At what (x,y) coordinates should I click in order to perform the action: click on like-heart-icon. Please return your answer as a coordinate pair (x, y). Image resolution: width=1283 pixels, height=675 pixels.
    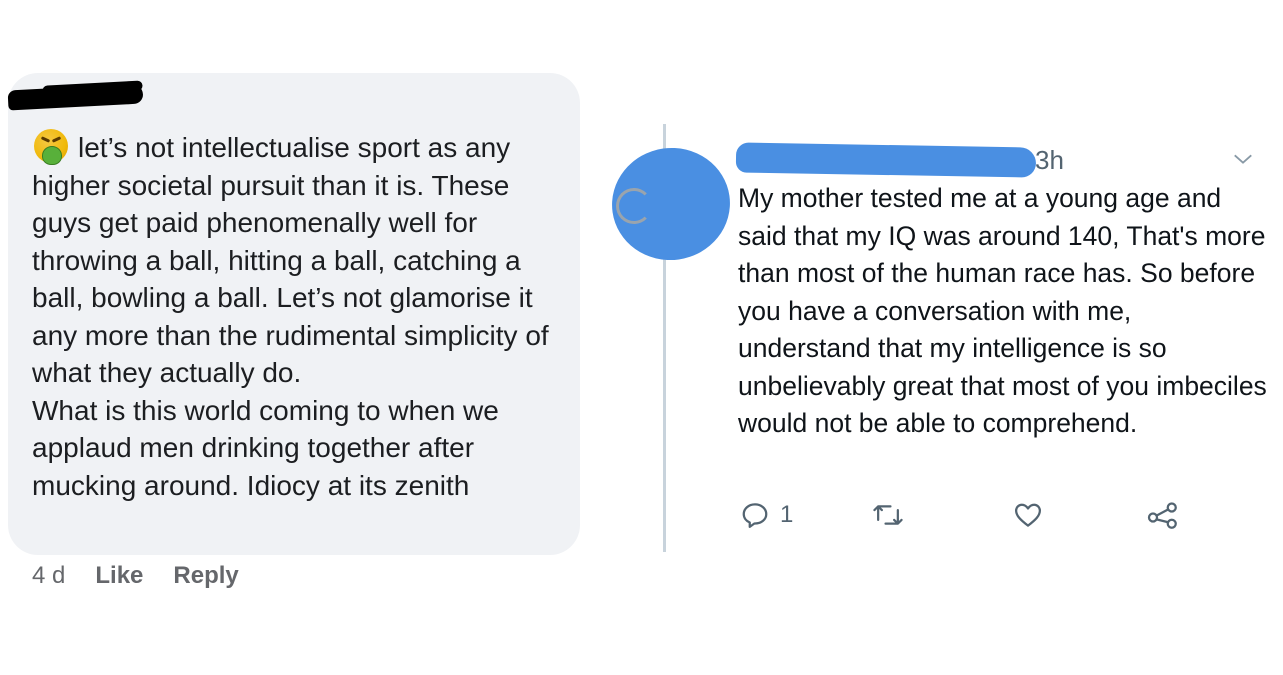
    Looking at the image, I should click on (1028, 515).